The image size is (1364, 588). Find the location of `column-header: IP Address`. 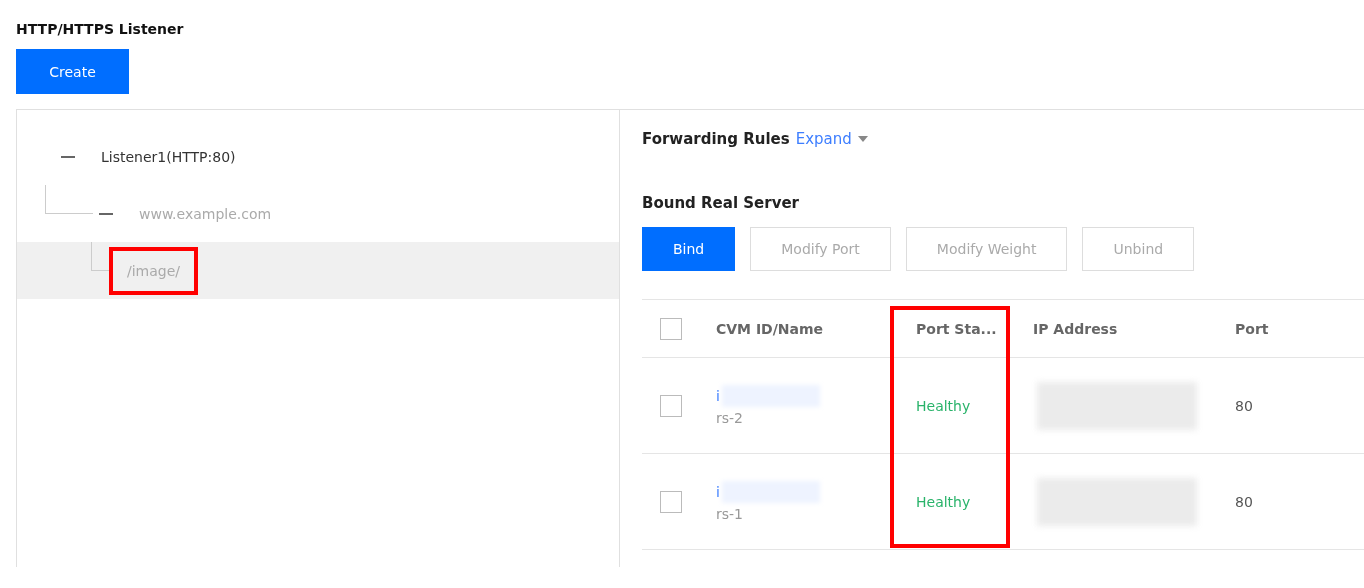

column-header: IP Address is located at coordinates (1075, 328).